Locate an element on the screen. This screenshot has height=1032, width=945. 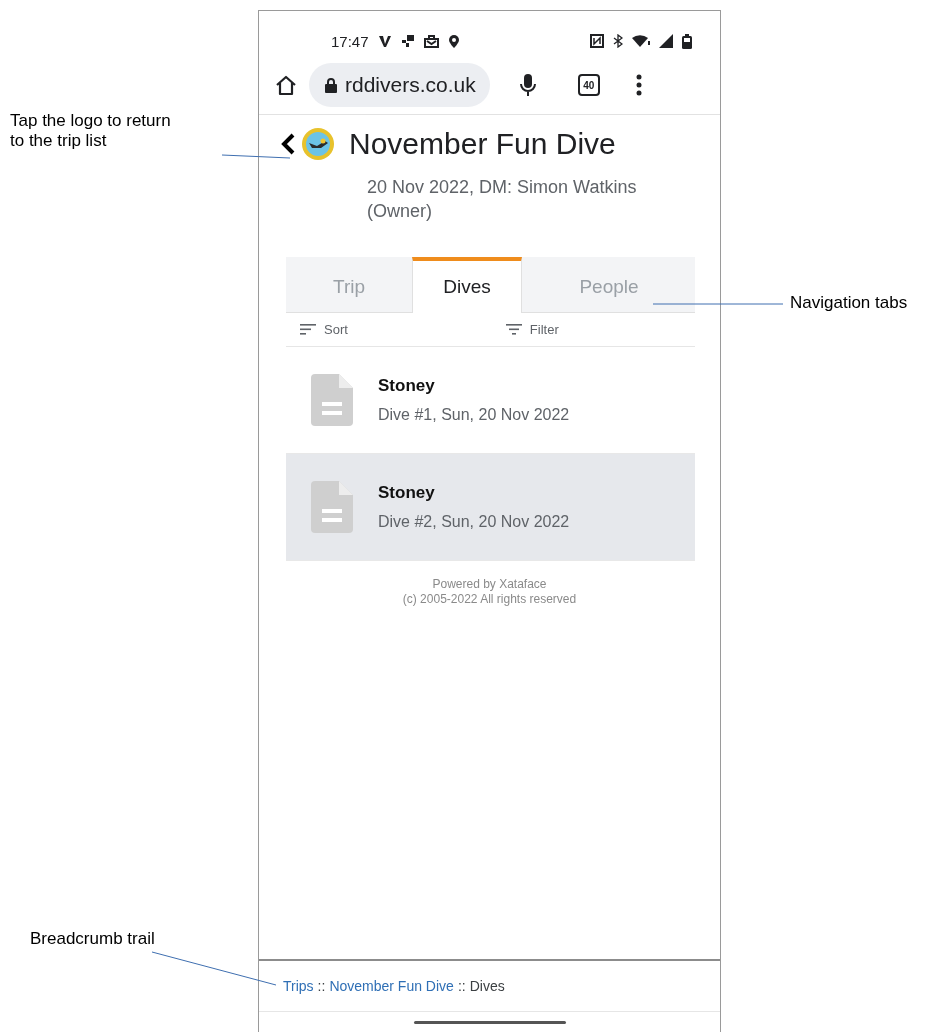
callout-label: Breadcrumb trail is located at coordinates (93, 939).